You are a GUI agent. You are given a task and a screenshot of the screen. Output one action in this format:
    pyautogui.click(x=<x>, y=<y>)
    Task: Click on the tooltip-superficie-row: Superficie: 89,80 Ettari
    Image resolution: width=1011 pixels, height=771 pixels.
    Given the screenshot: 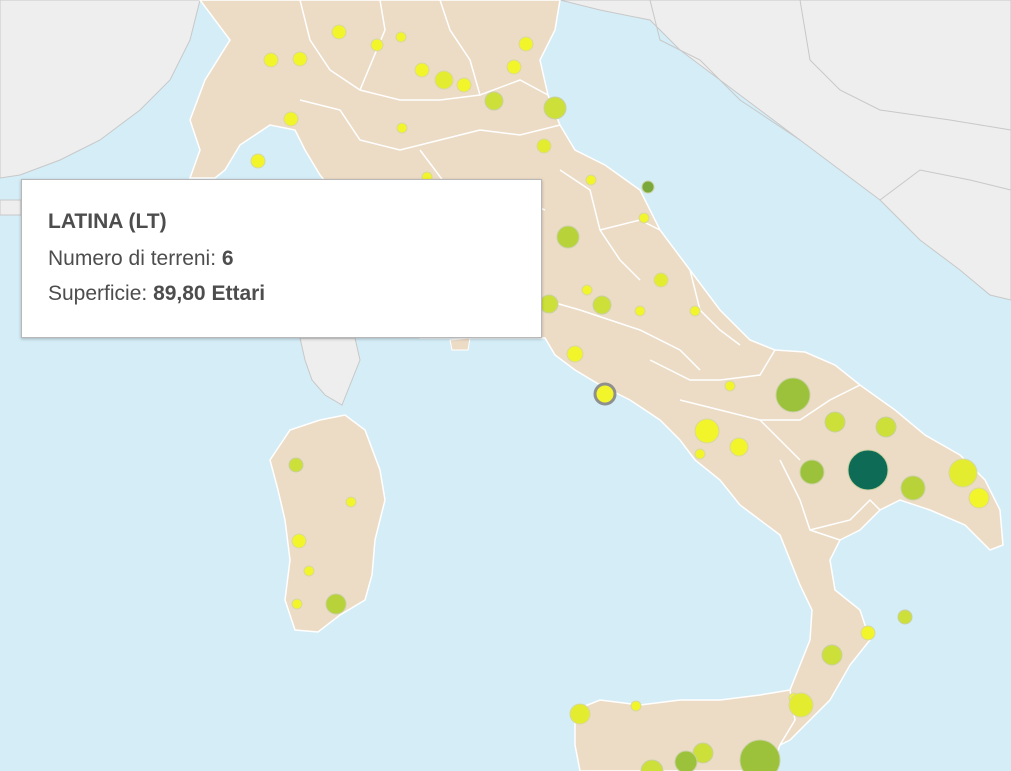 What is the action you would take?
    pyautogui.click(x=294, y=294)
    